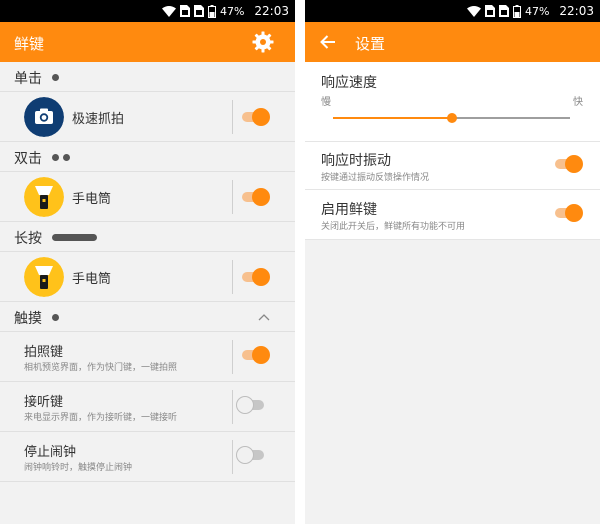 The height and width of the screenshot is (524, 600). What do you see at coordinates (452, 102) in the screenshot?
I see `response-speed-panel: 响应速度 慢 快` at bounding box center [452, 102].